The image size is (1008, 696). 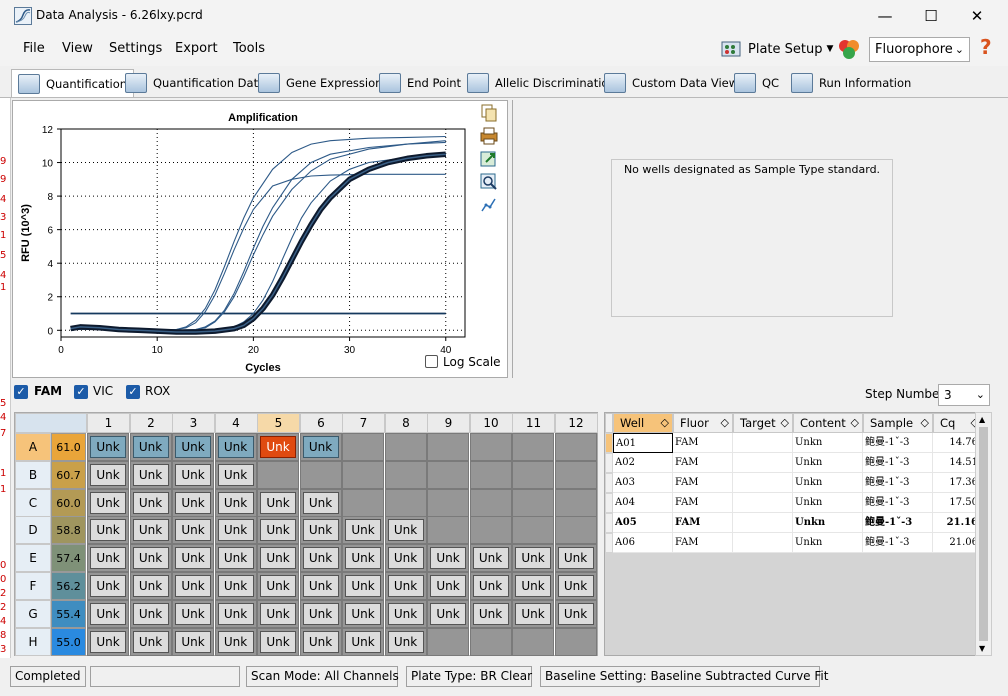 What do you see at coordinates (33, 613) in the screenshot?
I see `plate-row-header: G` at bounding box center [33, 613].